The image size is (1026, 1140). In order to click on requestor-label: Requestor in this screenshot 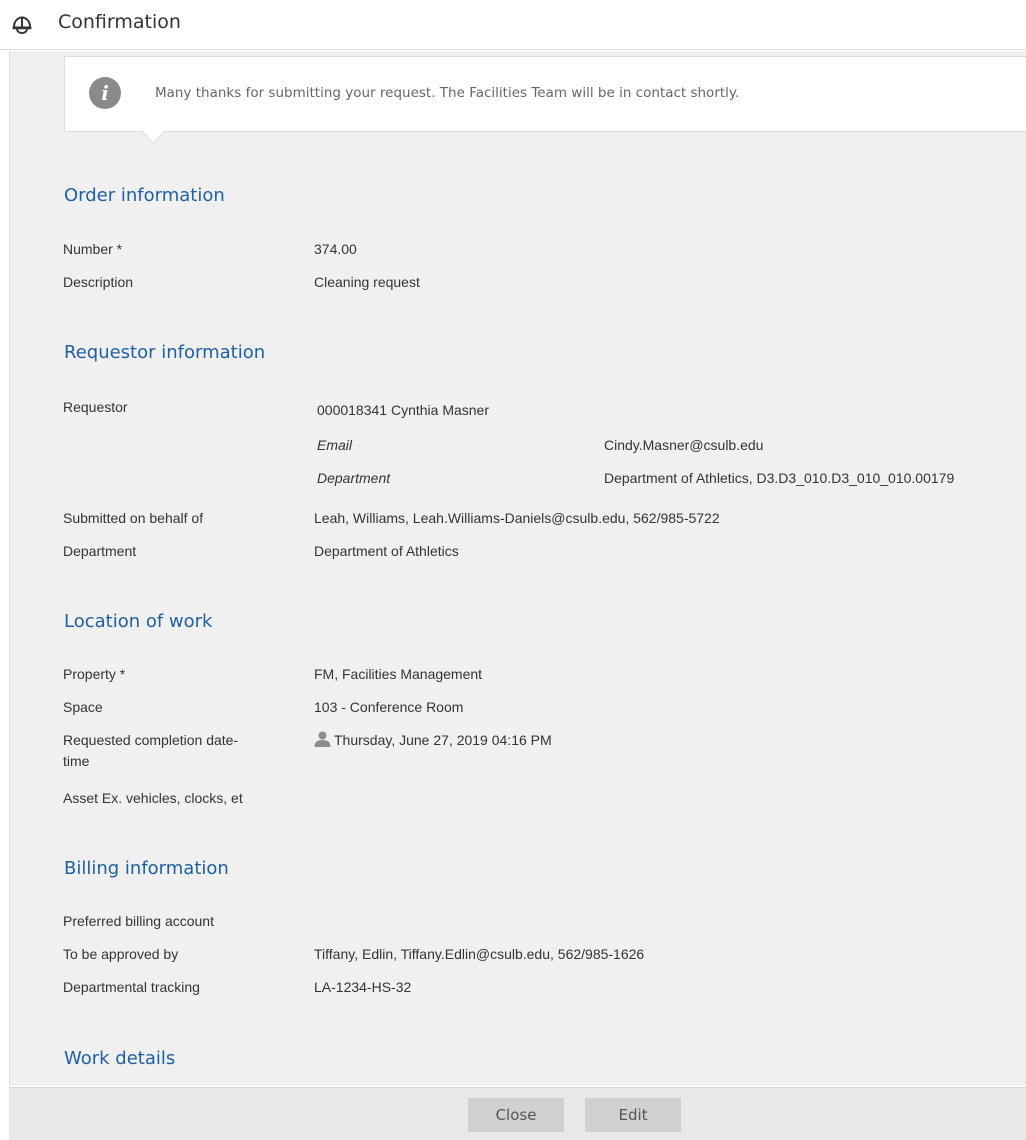, I will do `click(95, 407)`.